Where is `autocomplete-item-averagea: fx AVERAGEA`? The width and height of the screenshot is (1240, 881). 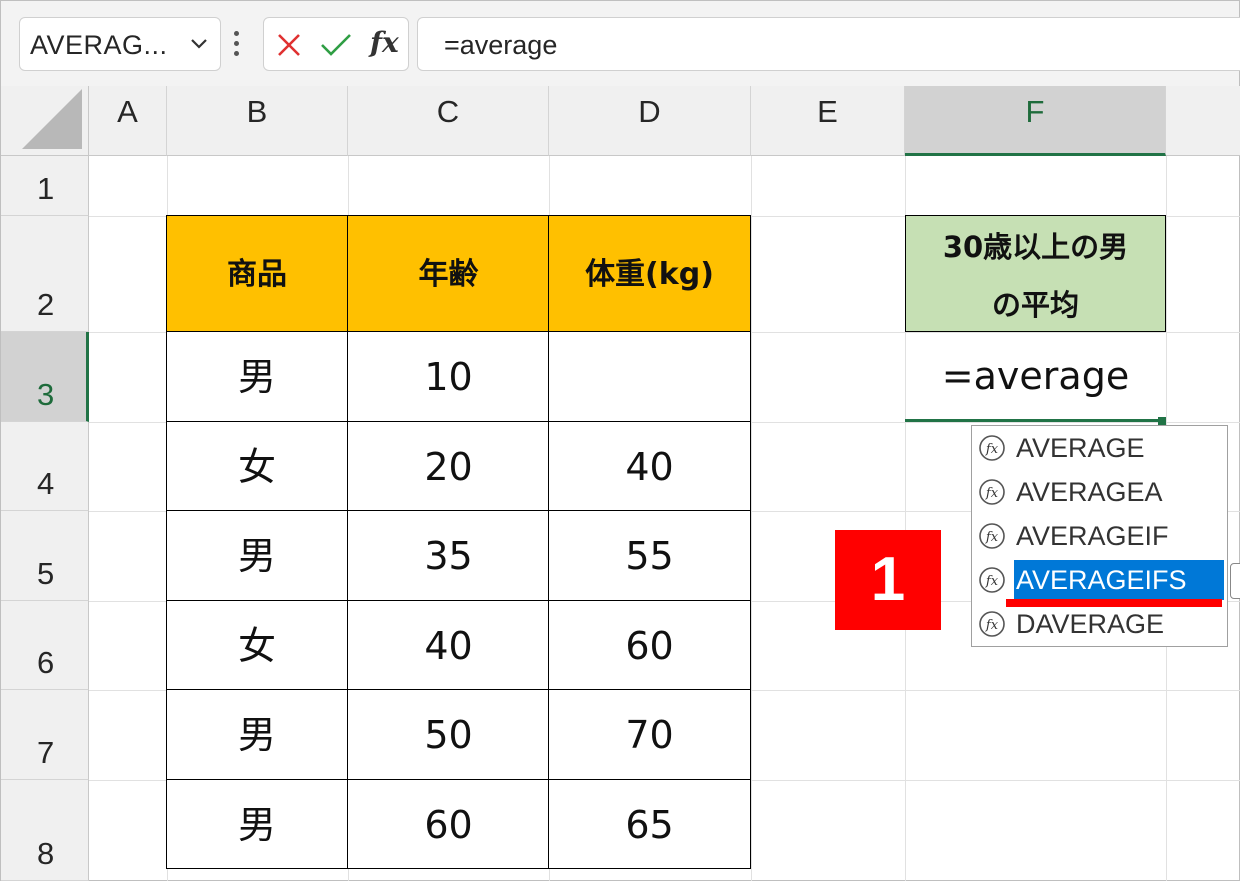 autocomplete-item-averagea: fx AVERAGEA is located at coordinates (1101, 492).